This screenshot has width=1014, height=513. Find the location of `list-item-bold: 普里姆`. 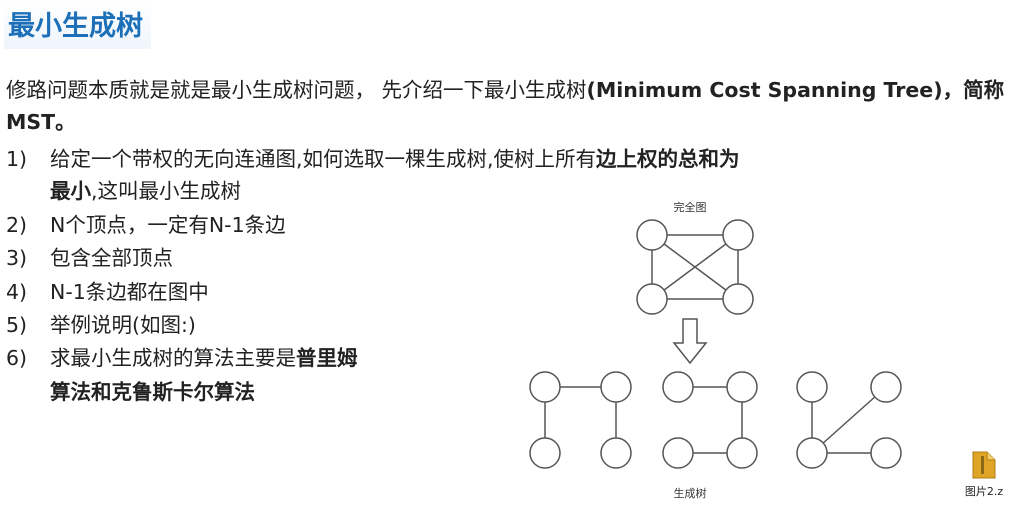

list-item-bold: 普里姆 is located at coordinates (327, 358).